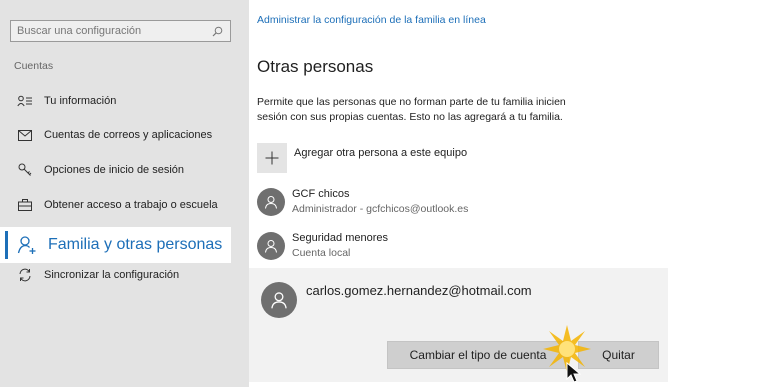 Image resolution: width=780 pixels, height=387 pixels. I want to click on sidebar-item-label: Sincronizar la configuración, so click(112, 275).